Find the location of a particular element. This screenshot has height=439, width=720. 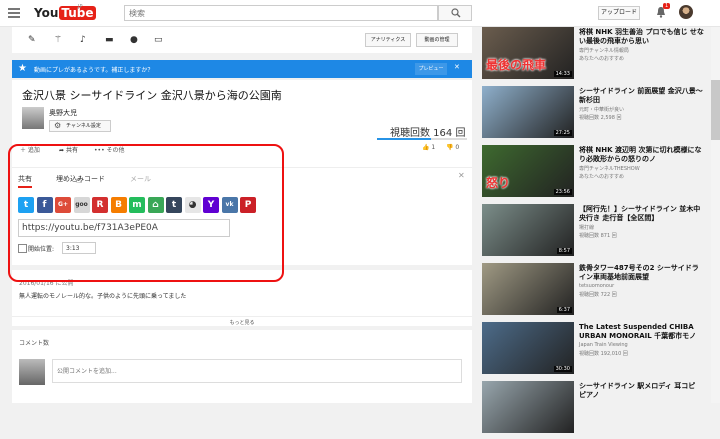

related-video-title: 将棋 NHK 羽生善治 プロでも信じ せない最後の飛車から思い is located at coordinates (641, 37).